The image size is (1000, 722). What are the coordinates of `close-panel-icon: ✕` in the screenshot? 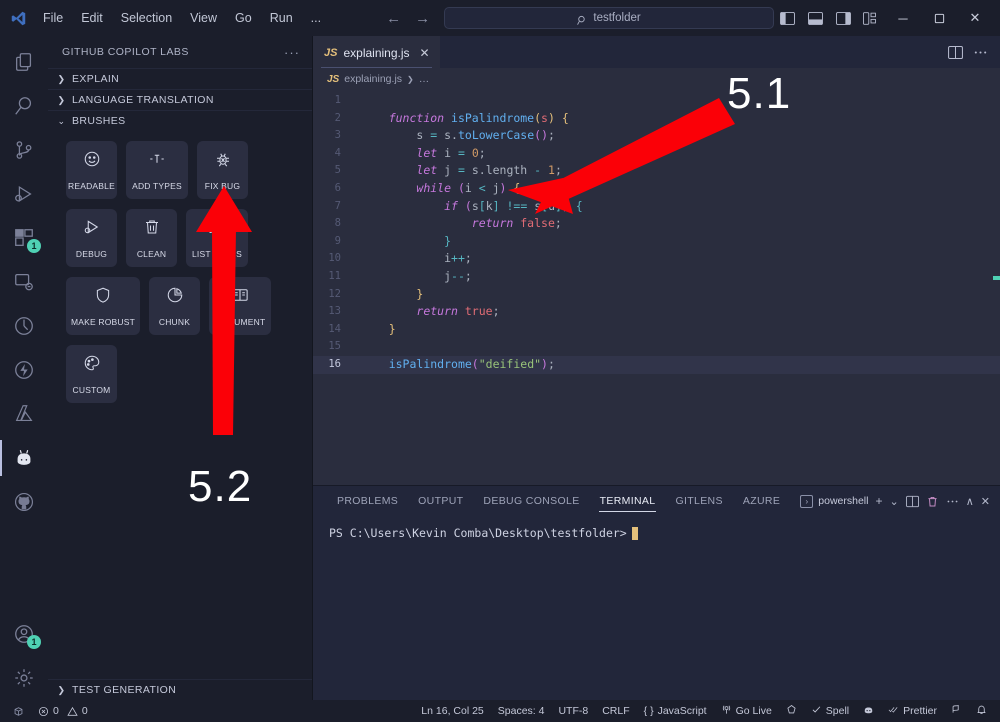 It's located at (985, 501).